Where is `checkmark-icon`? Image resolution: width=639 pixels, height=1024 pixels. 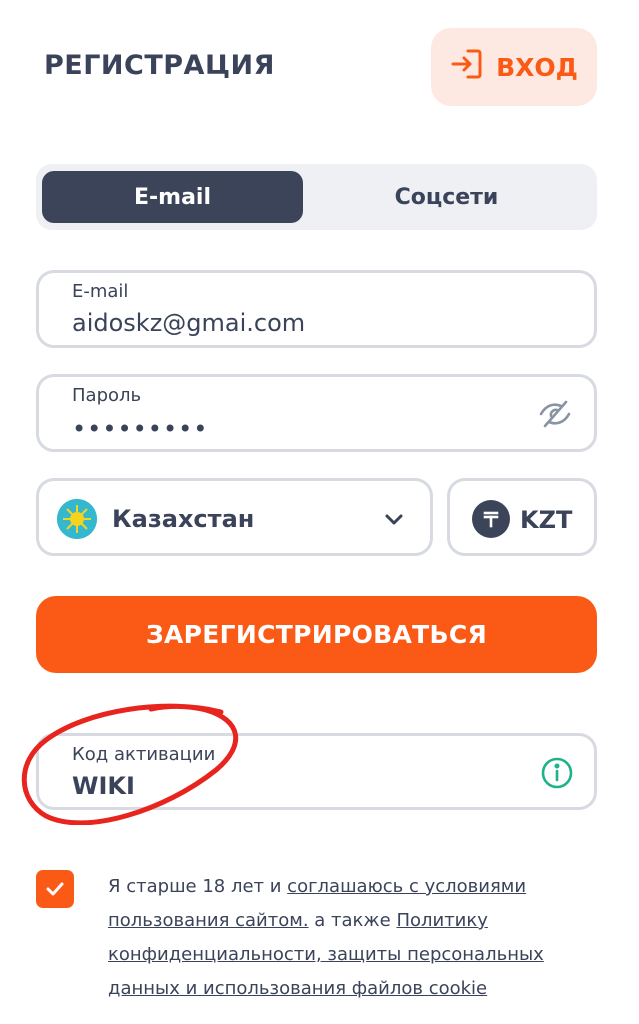 checkmark-icon is located at coordinates (55, 889).